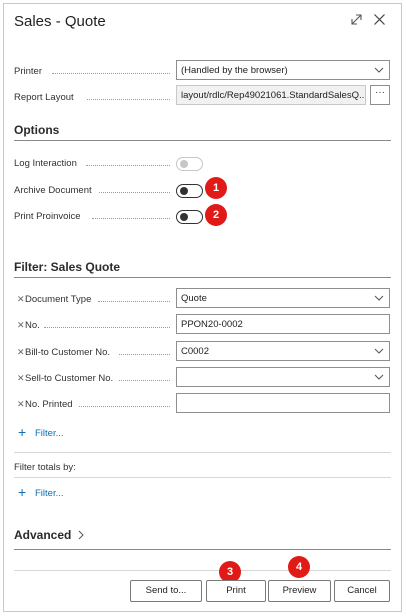 The height and width of the screenshot is (616, 406). What do you see at coordinates (283, 298) in the screenshot?
I see `document-type-select: Quote` at bounding box center [283, 298].